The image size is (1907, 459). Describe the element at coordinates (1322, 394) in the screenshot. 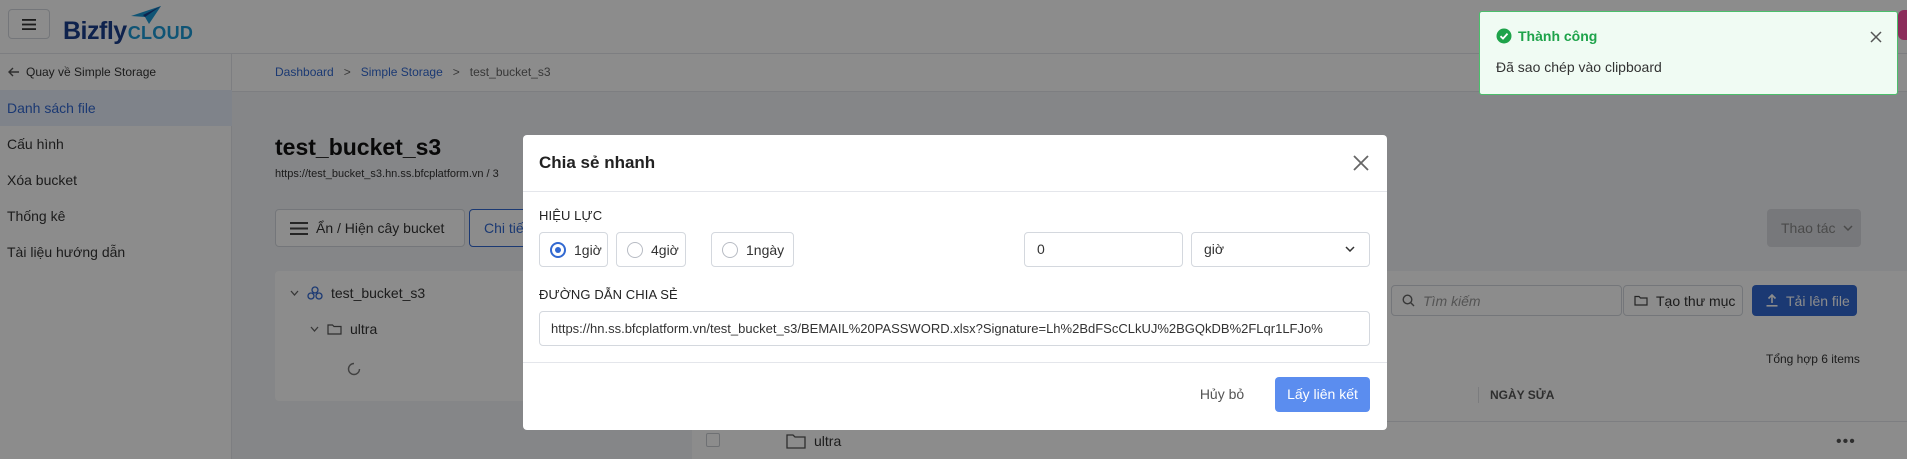

I see `get-link-button: Lấy liên kết` at that location.